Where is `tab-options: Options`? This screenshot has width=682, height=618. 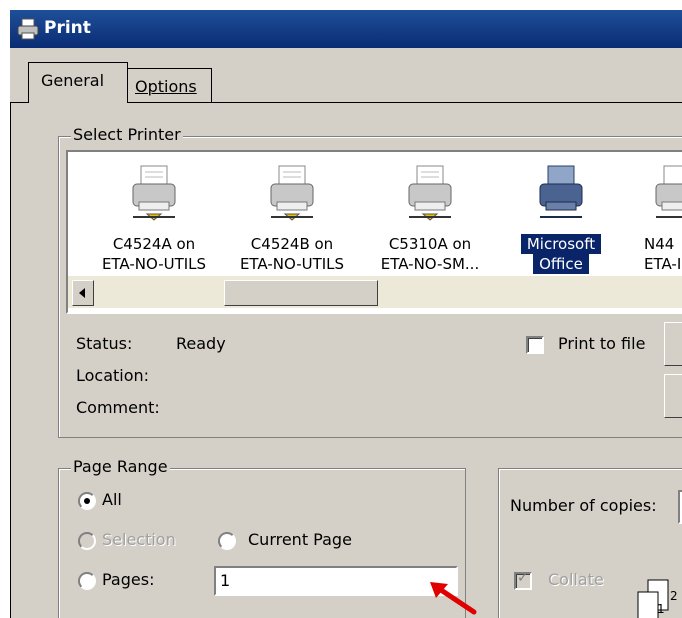
tab-options: Options is located at coordinates (168, 85).